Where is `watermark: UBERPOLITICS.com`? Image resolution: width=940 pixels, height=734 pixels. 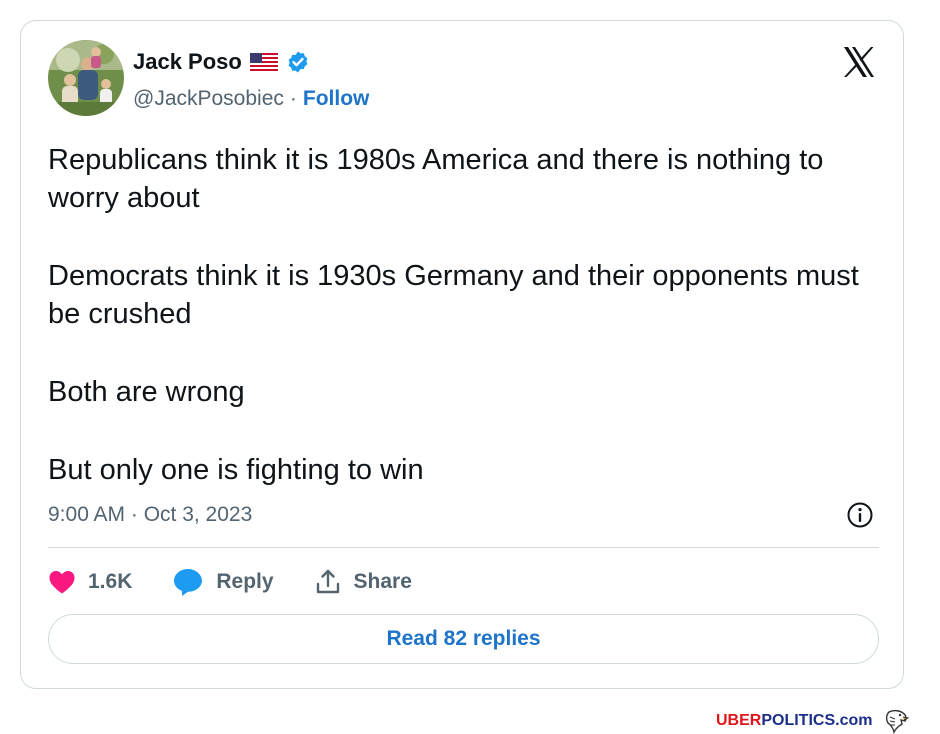 watermark: UBERPOLITICS.com is located at coordinates (813, 721).